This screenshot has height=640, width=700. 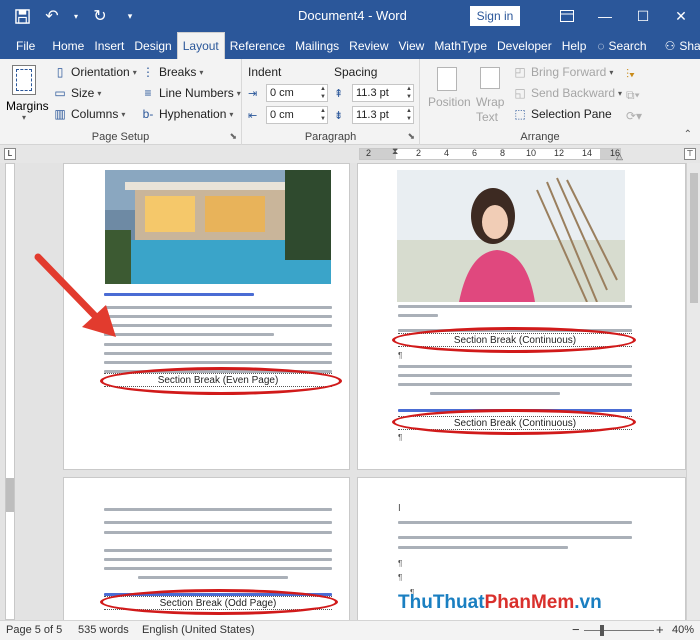 I want to click on paragraph-launcher-icon: ⬊, so click(x=411, y=136).